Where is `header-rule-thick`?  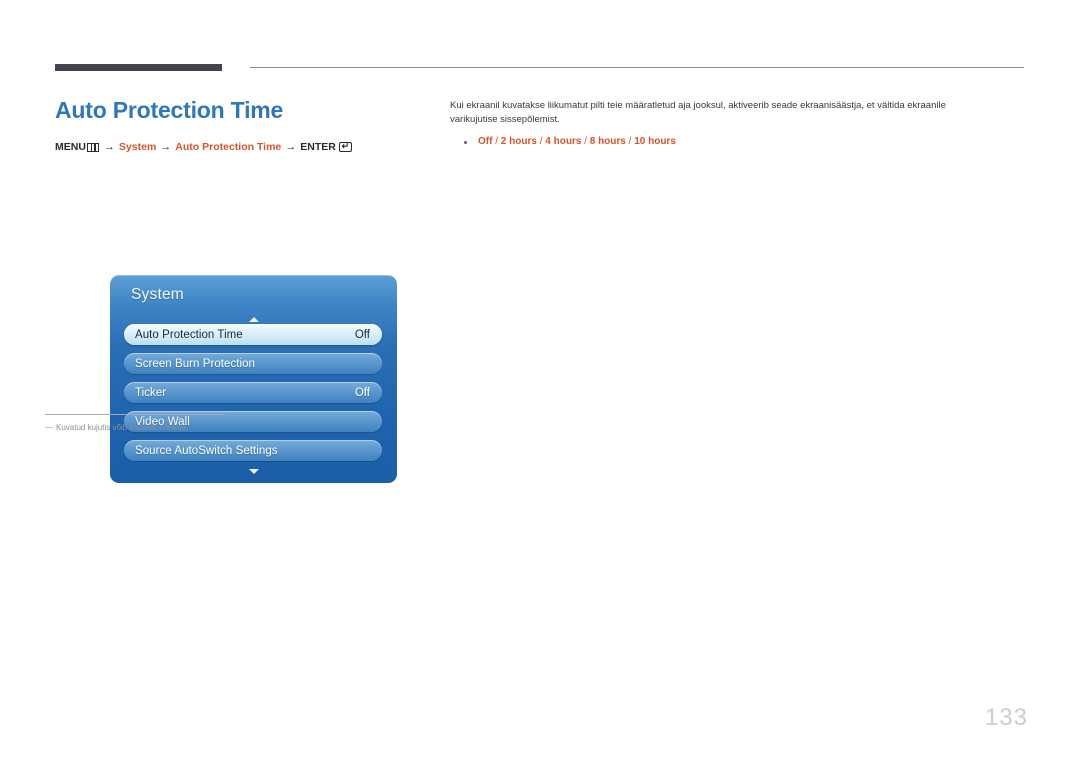 header-rule-thick is located at coordinates (138, 67).